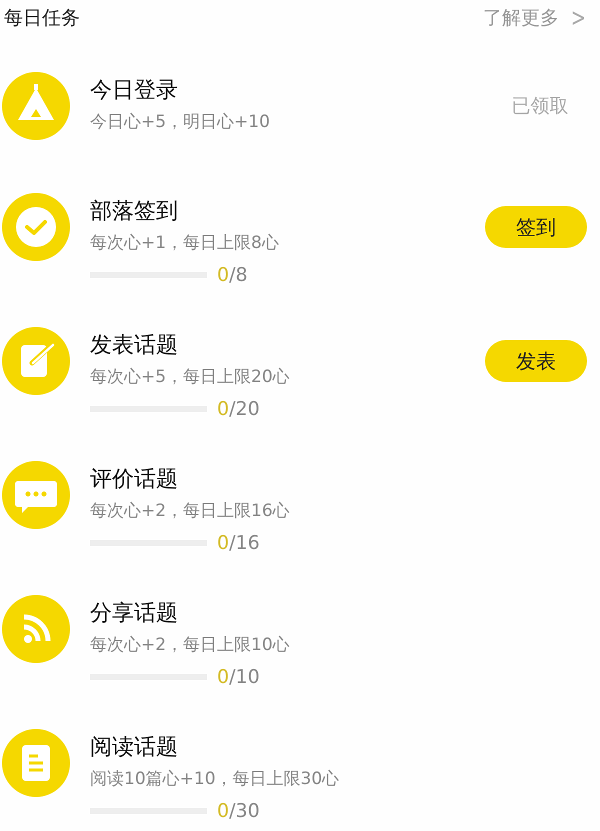 This screenshot has width=600, height=831. I want to click on task-reward: 每次心+2，每日上限16心, so click(190, 511).